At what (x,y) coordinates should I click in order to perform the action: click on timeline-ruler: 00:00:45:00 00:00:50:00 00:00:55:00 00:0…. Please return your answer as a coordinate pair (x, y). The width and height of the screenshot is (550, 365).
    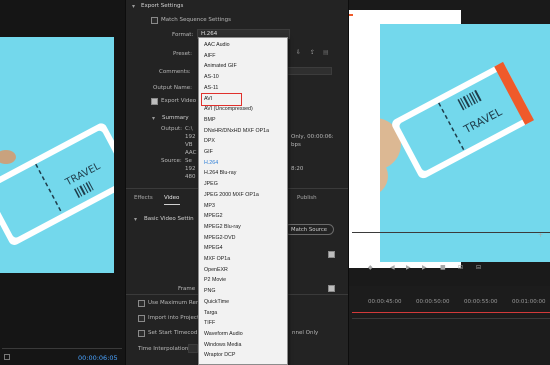
    Looking at the image, I should click on (451, 302).